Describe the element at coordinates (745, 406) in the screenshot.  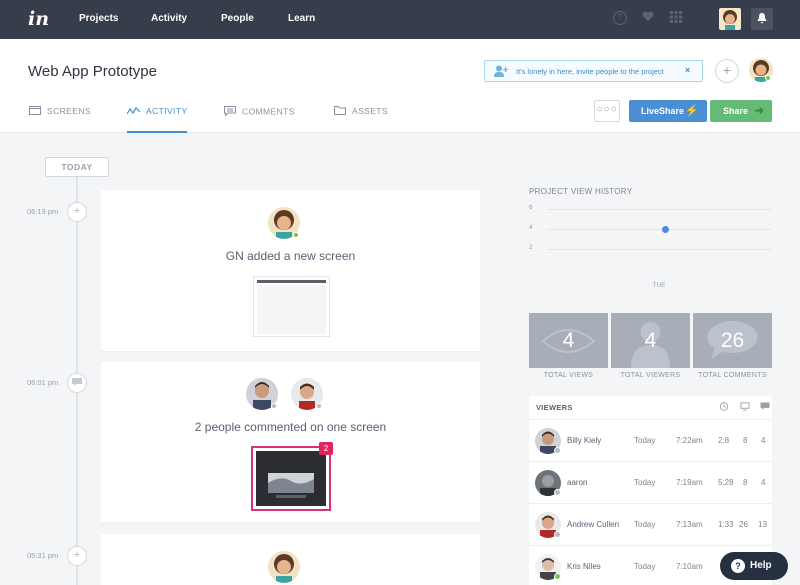
I see `monitor-icon` at that location.